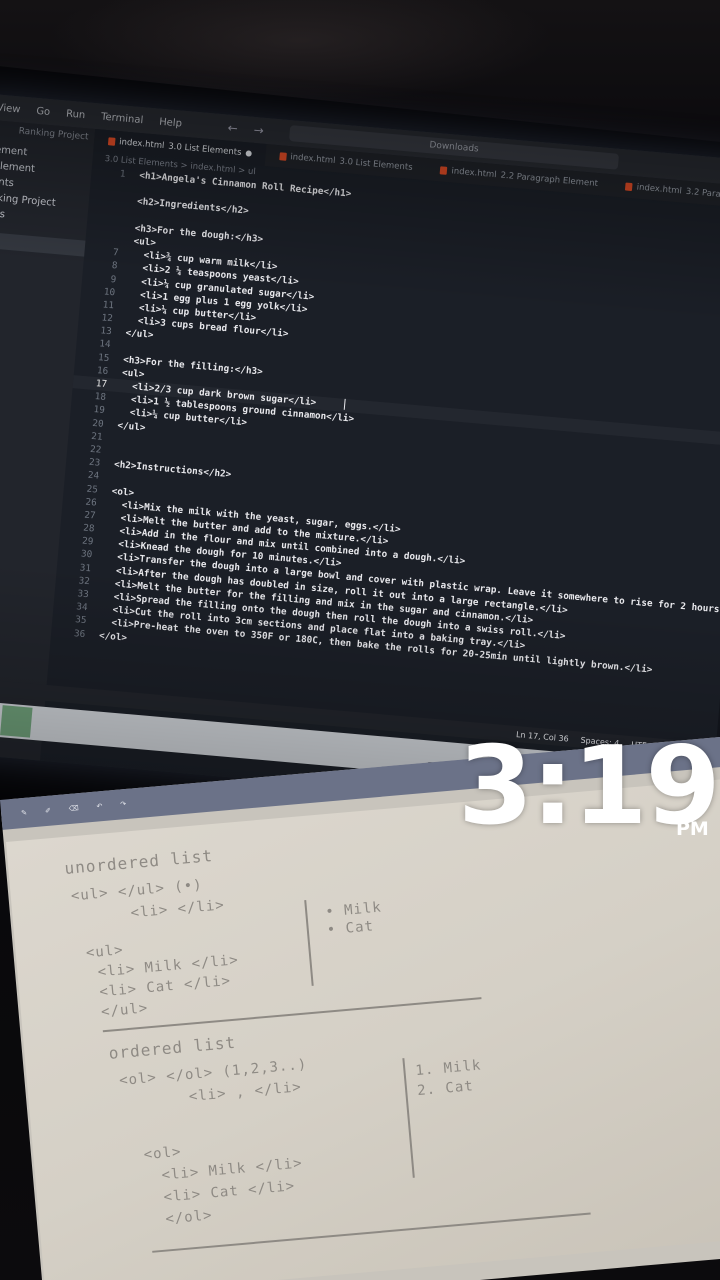 The height and width of the screenshot is (1280, 720). I want to click on text-cursor, so click(344, 404).